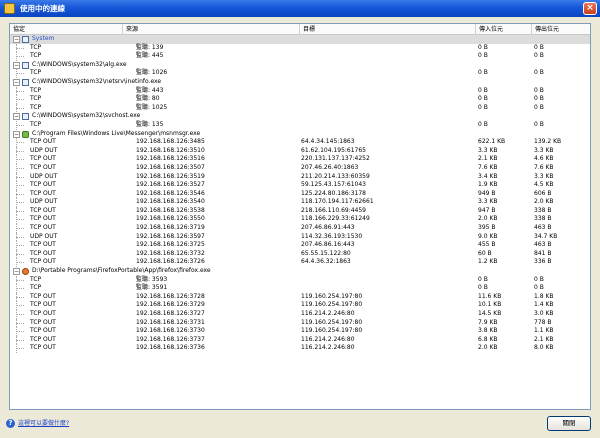  What do you see at coordinates (170, 262) in the screenshot?
I see `source-cell: 192.168.168.126:3726` at bounding box center [170, 262].